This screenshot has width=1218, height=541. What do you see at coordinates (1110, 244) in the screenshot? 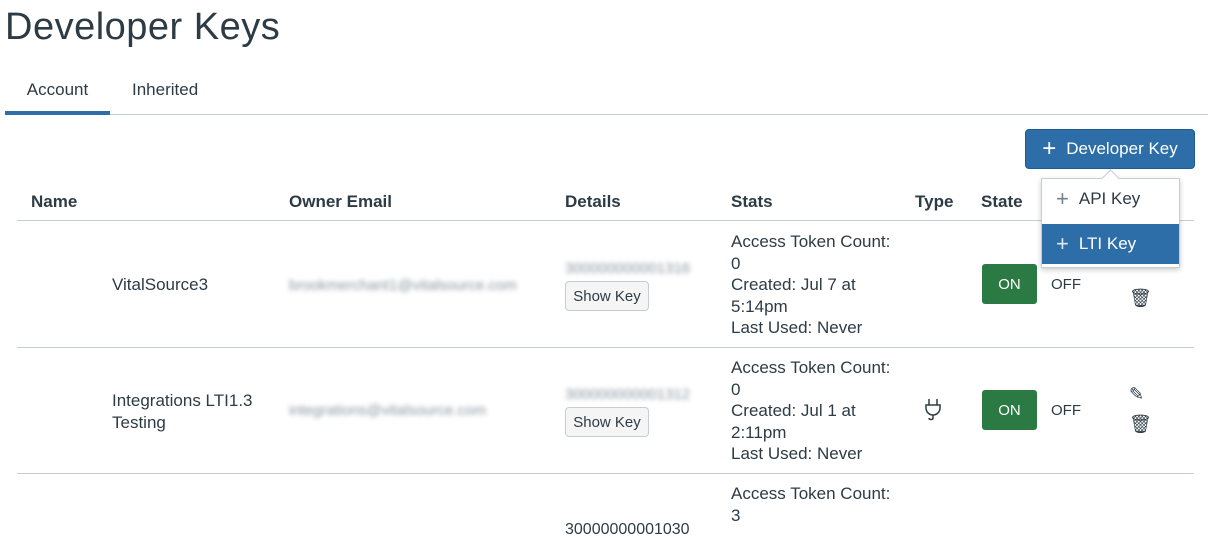
I see `menu-item-lti-key: + LTI Key` at bounding box center [1110, 244].